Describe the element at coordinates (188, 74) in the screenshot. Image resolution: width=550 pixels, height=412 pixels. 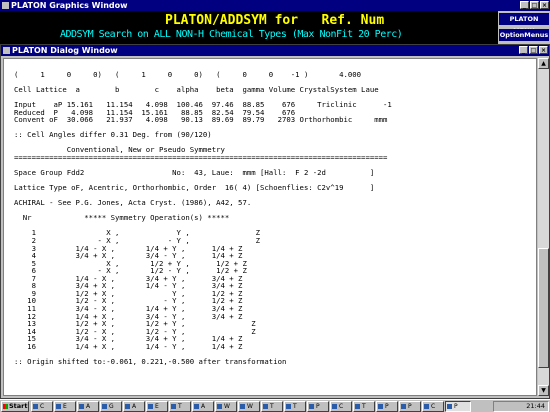
I see `output-line: ( 1 0 0) ( 1 0 0) ( 0 0 -1 ) 4.000` at that location.